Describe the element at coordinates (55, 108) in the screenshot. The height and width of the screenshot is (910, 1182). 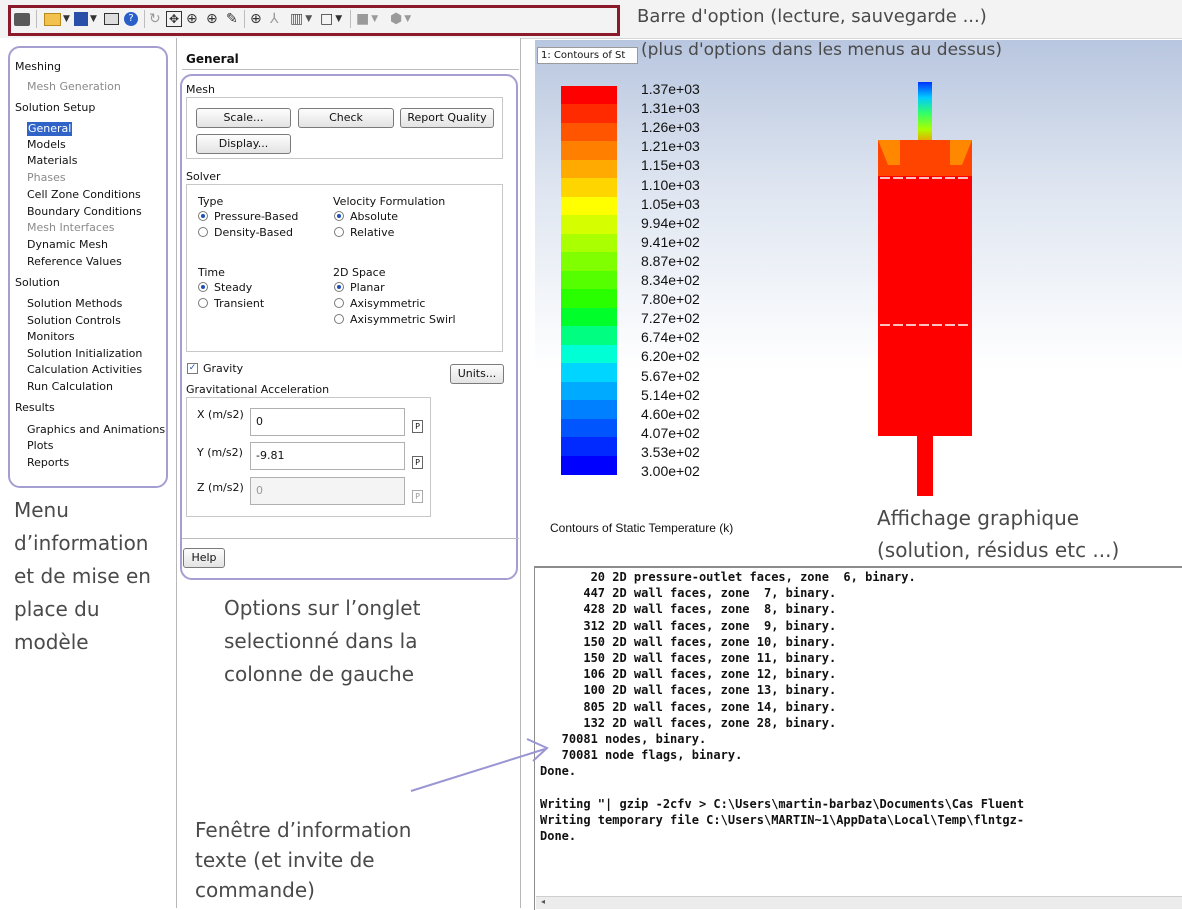
I see `sidebar-item-solution-setup: Solution Setup` at that location.